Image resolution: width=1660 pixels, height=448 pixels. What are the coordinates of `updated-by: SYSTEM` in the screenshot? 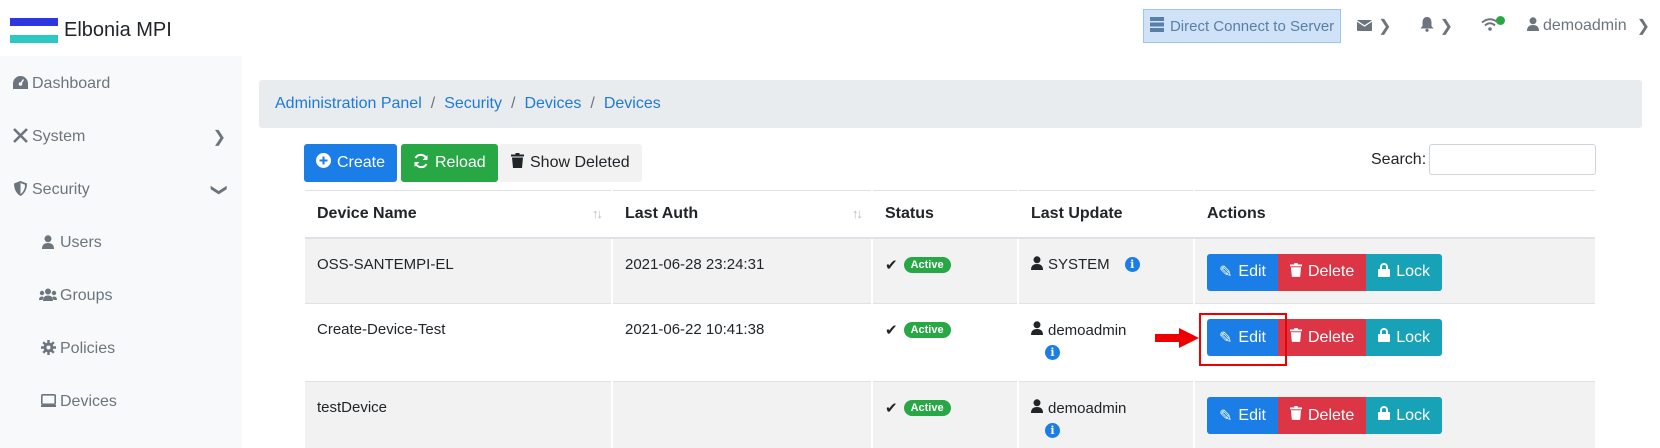 It's located at (1079, 264).